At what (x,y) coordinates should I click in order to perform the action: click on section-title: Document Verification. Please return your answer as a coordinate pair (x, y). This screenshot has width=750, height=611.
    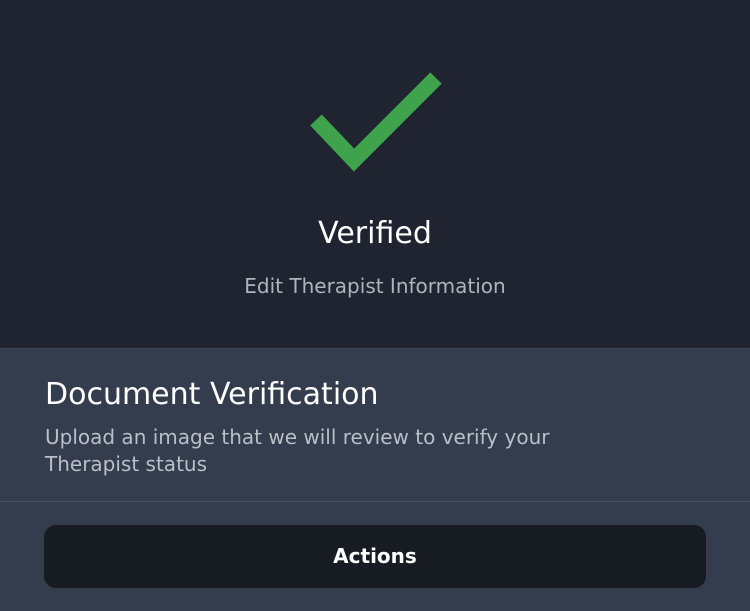
    Looking at the image, I should click on (212, 394).